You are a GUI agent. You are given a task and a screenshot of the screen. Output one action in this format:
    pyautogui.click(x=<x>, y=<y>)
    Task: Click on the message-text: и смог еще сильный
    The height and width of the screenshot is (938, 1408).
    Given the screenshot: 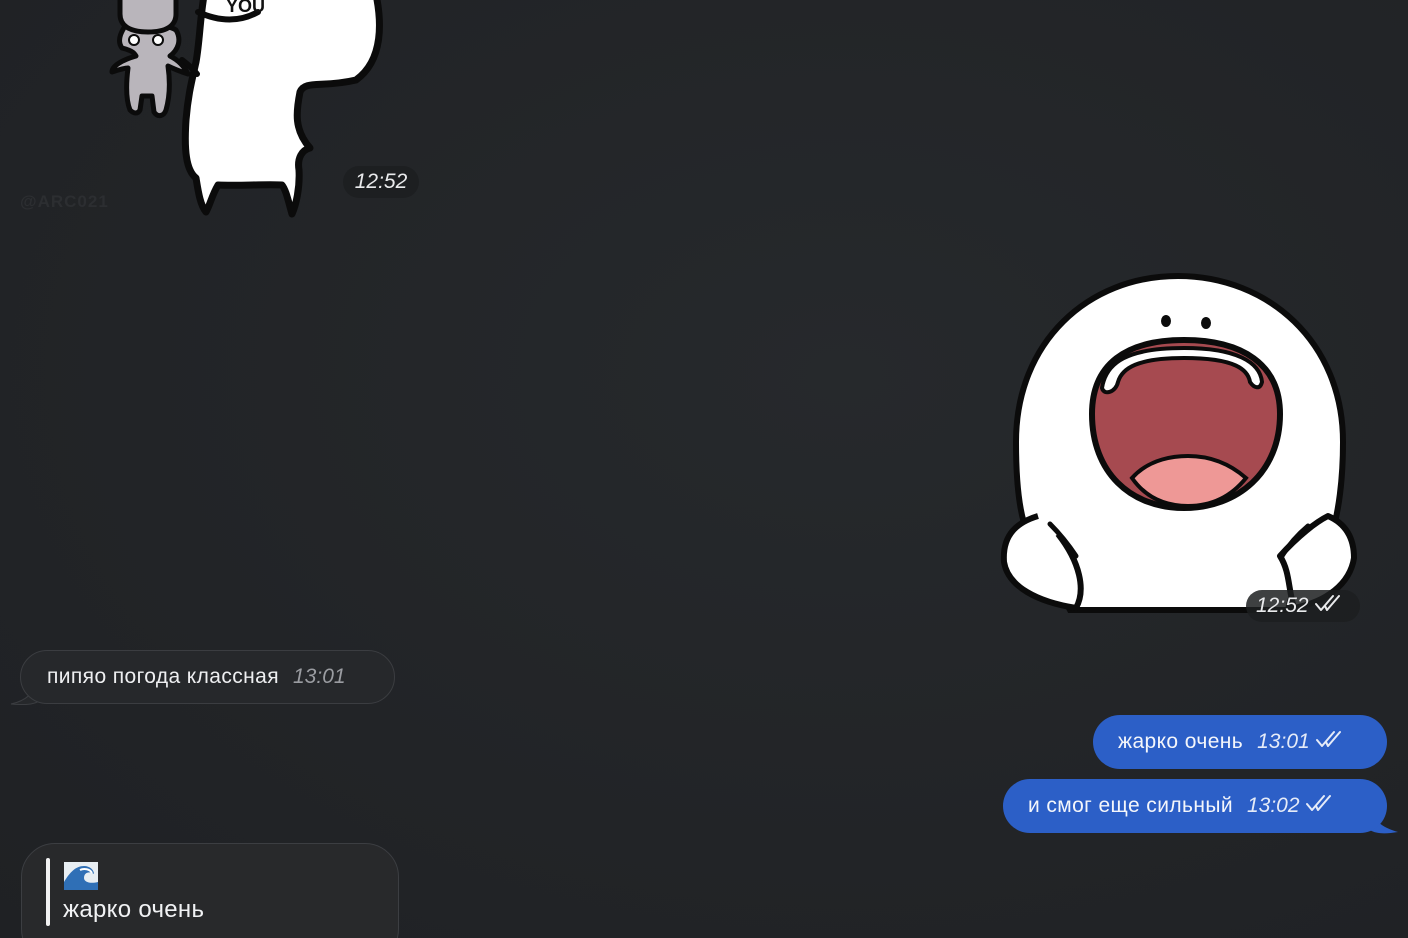 What is the action you would take?
    pyautogui.click(x=1130, y=805)
    